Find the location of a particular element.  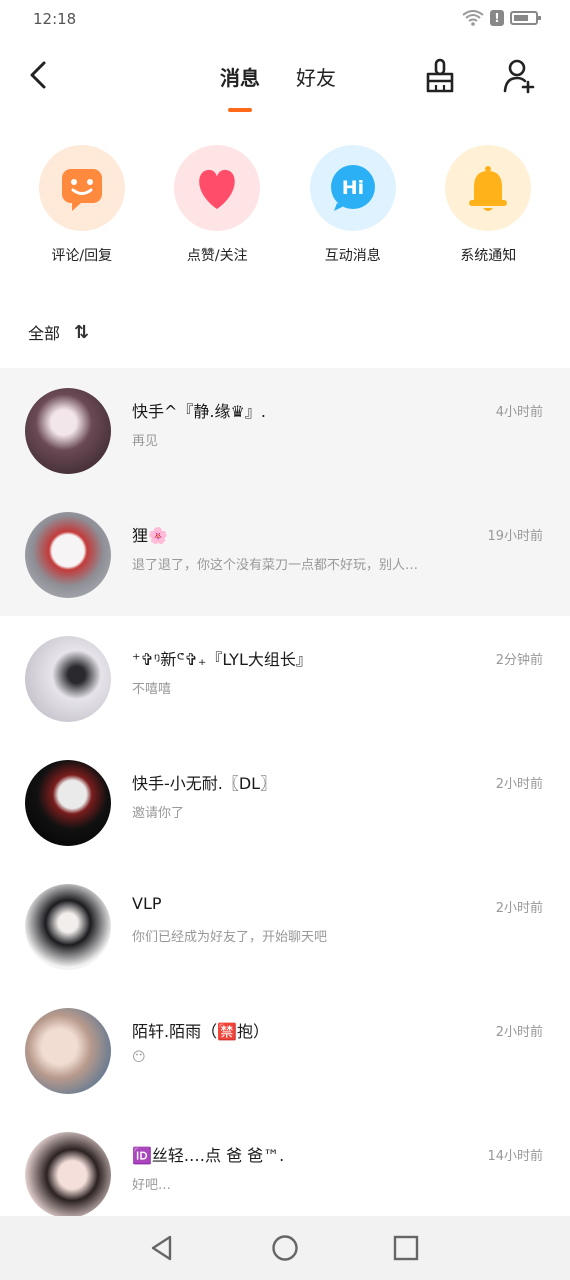

conversation-name: VLP is located at coordinates (147, 903).